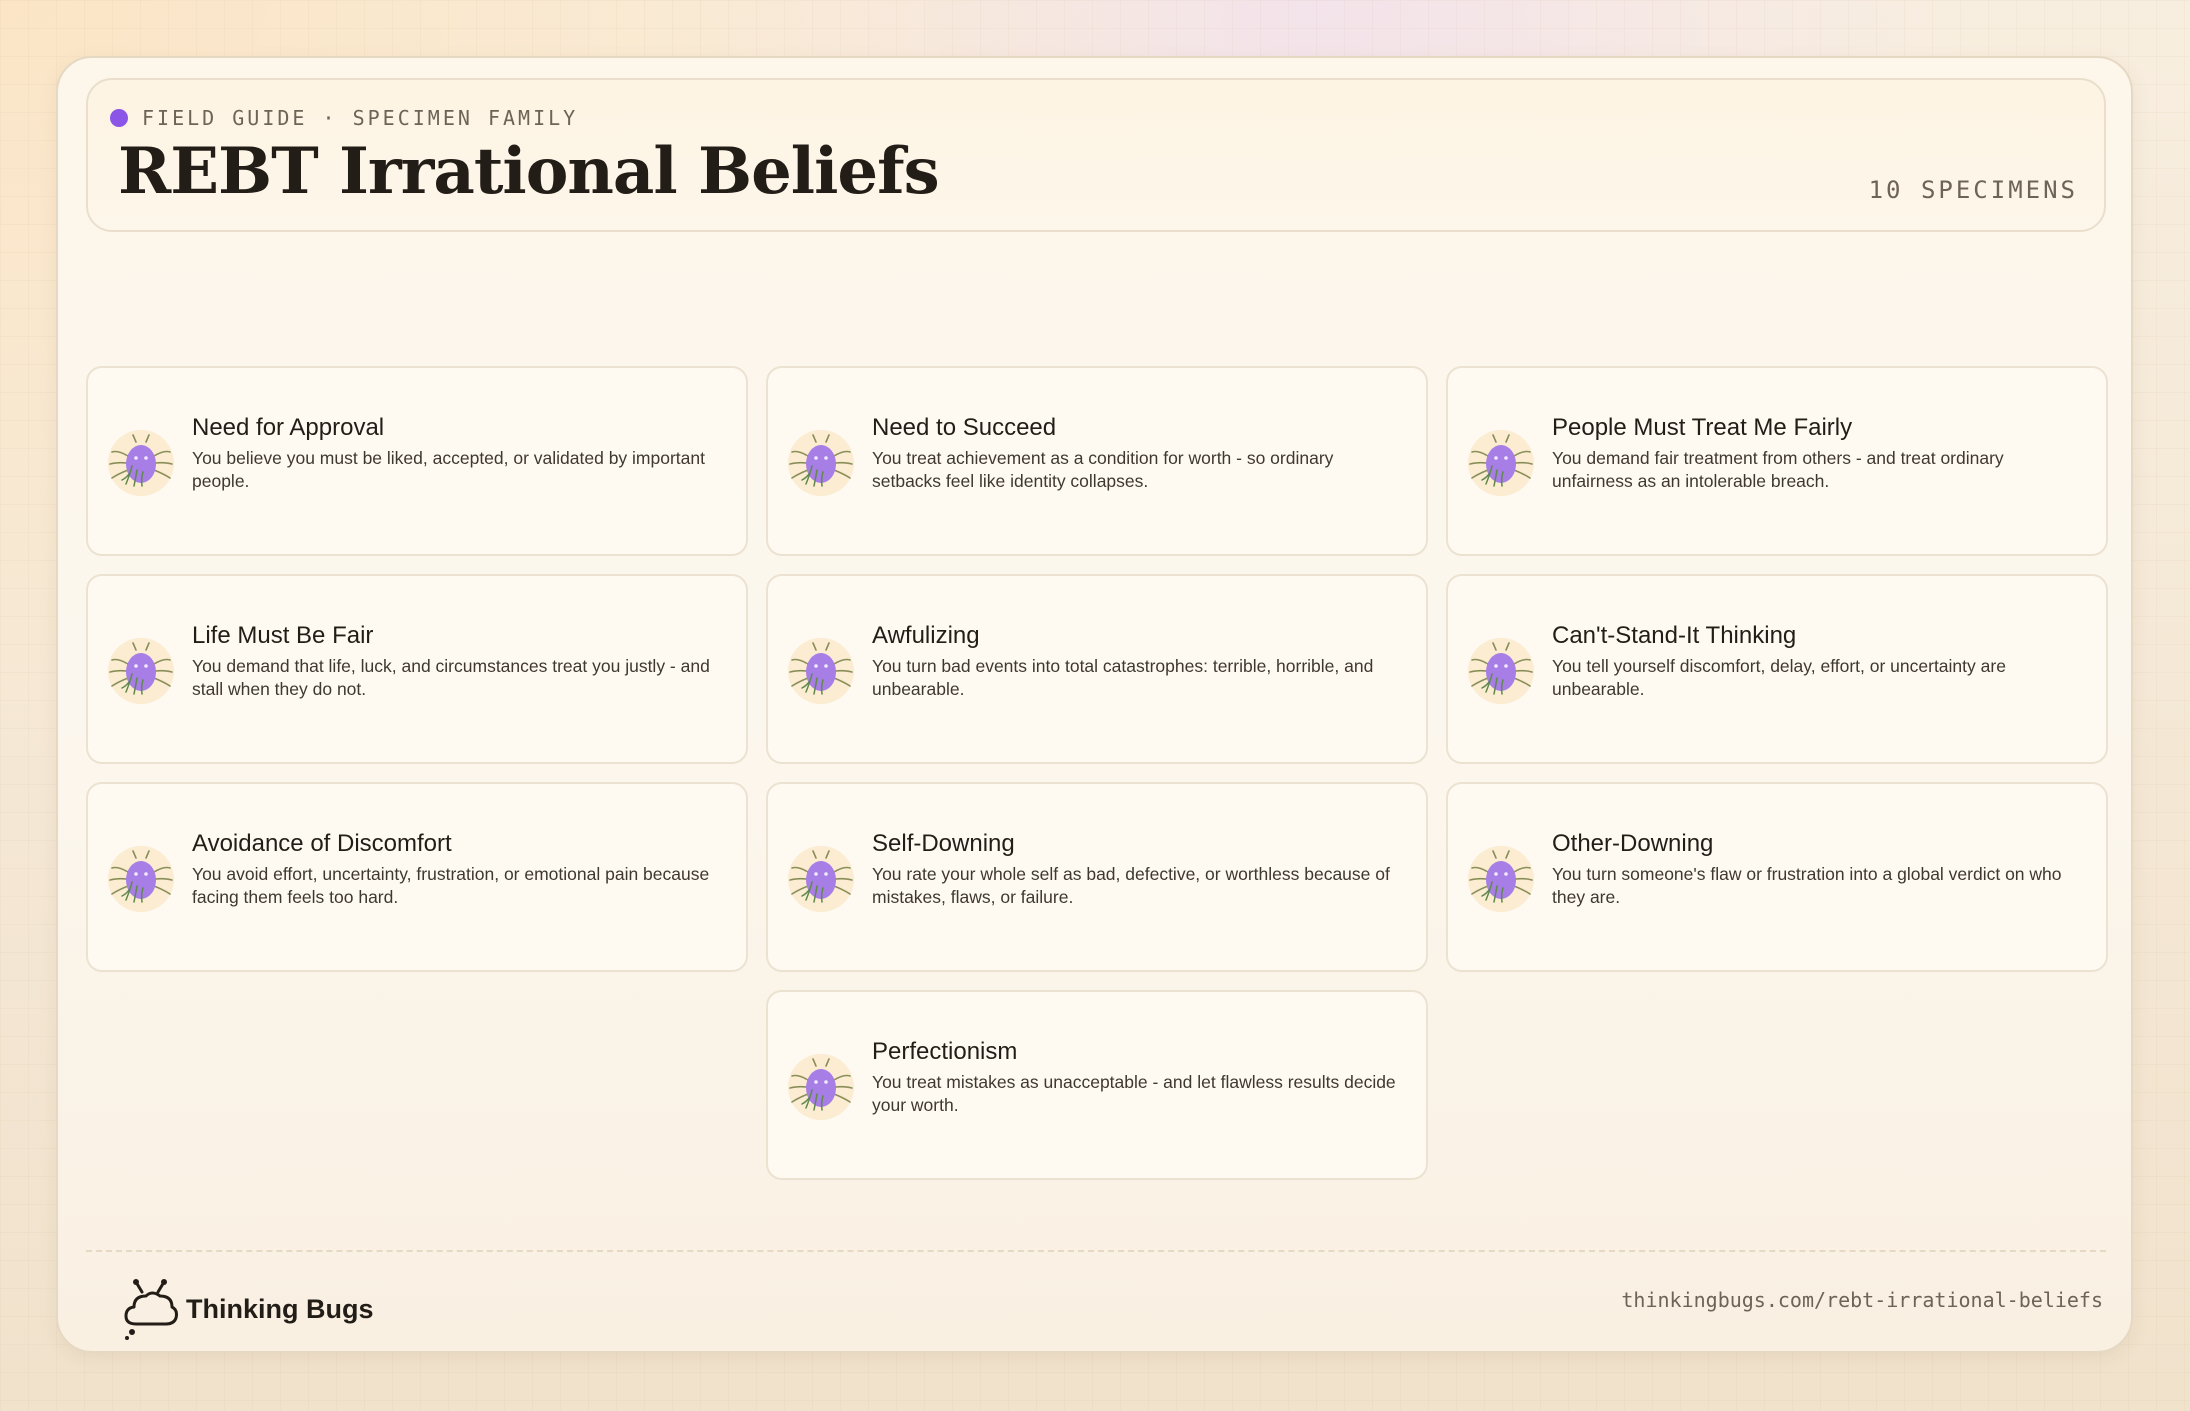  I want to click on eyebrow: FIELD GUIDE · SPECIMEN FAMILY, so click(344, 118).